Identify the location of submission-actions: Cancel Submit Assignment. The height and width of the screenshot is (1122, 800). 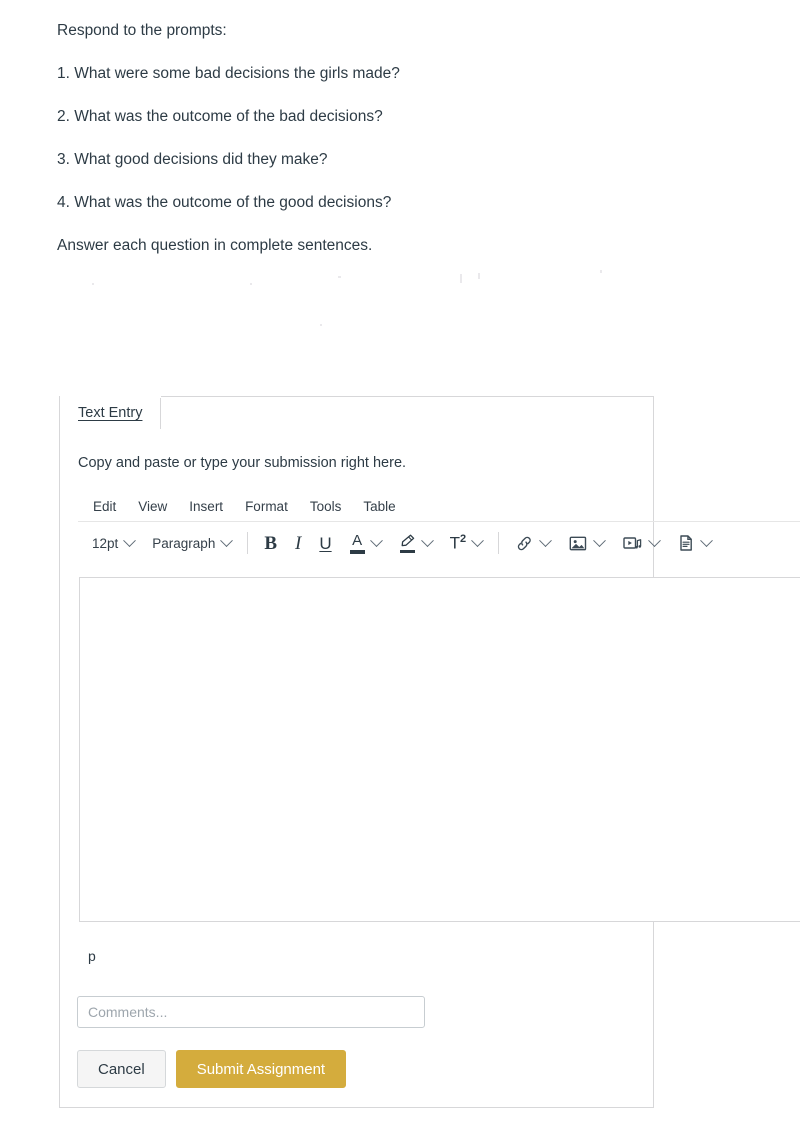
(212, 1069).